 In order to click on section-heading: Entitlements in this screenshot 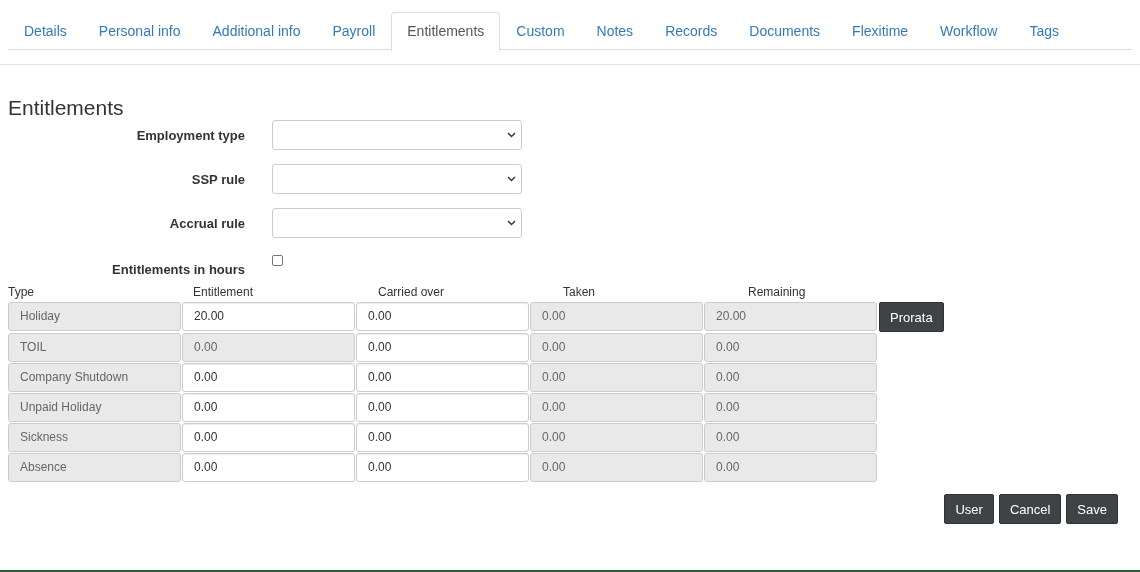, I will do `click(66, 108)`.